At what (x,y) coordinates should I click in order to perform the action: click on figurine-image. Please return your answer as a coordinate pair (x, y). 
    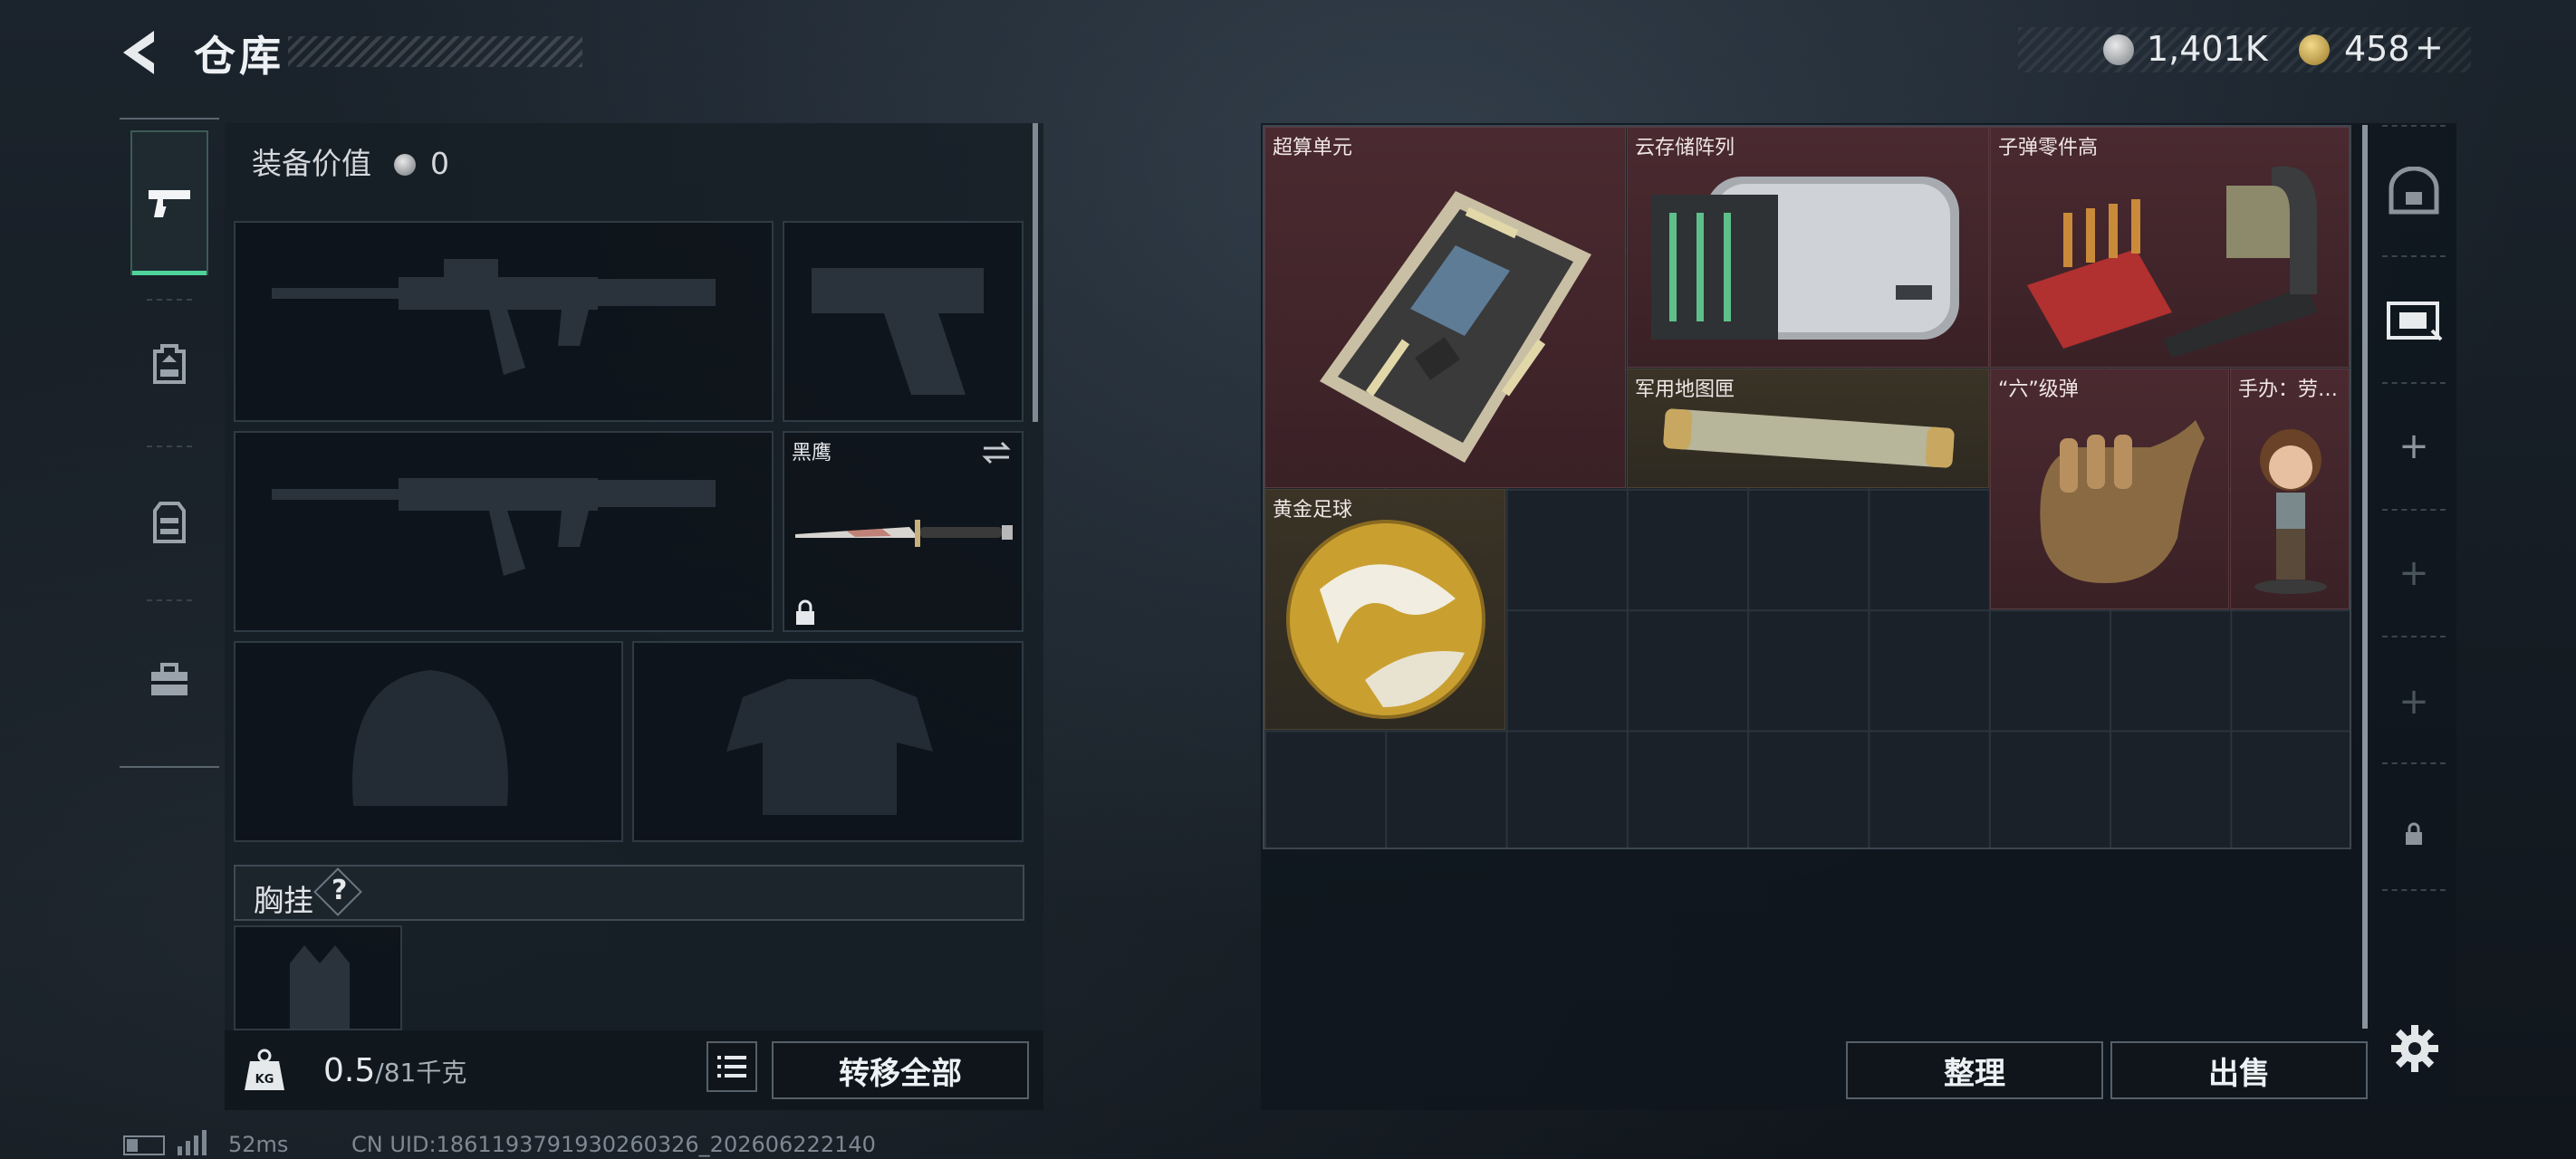
    Looking at the image, I should click on (2290, 511).